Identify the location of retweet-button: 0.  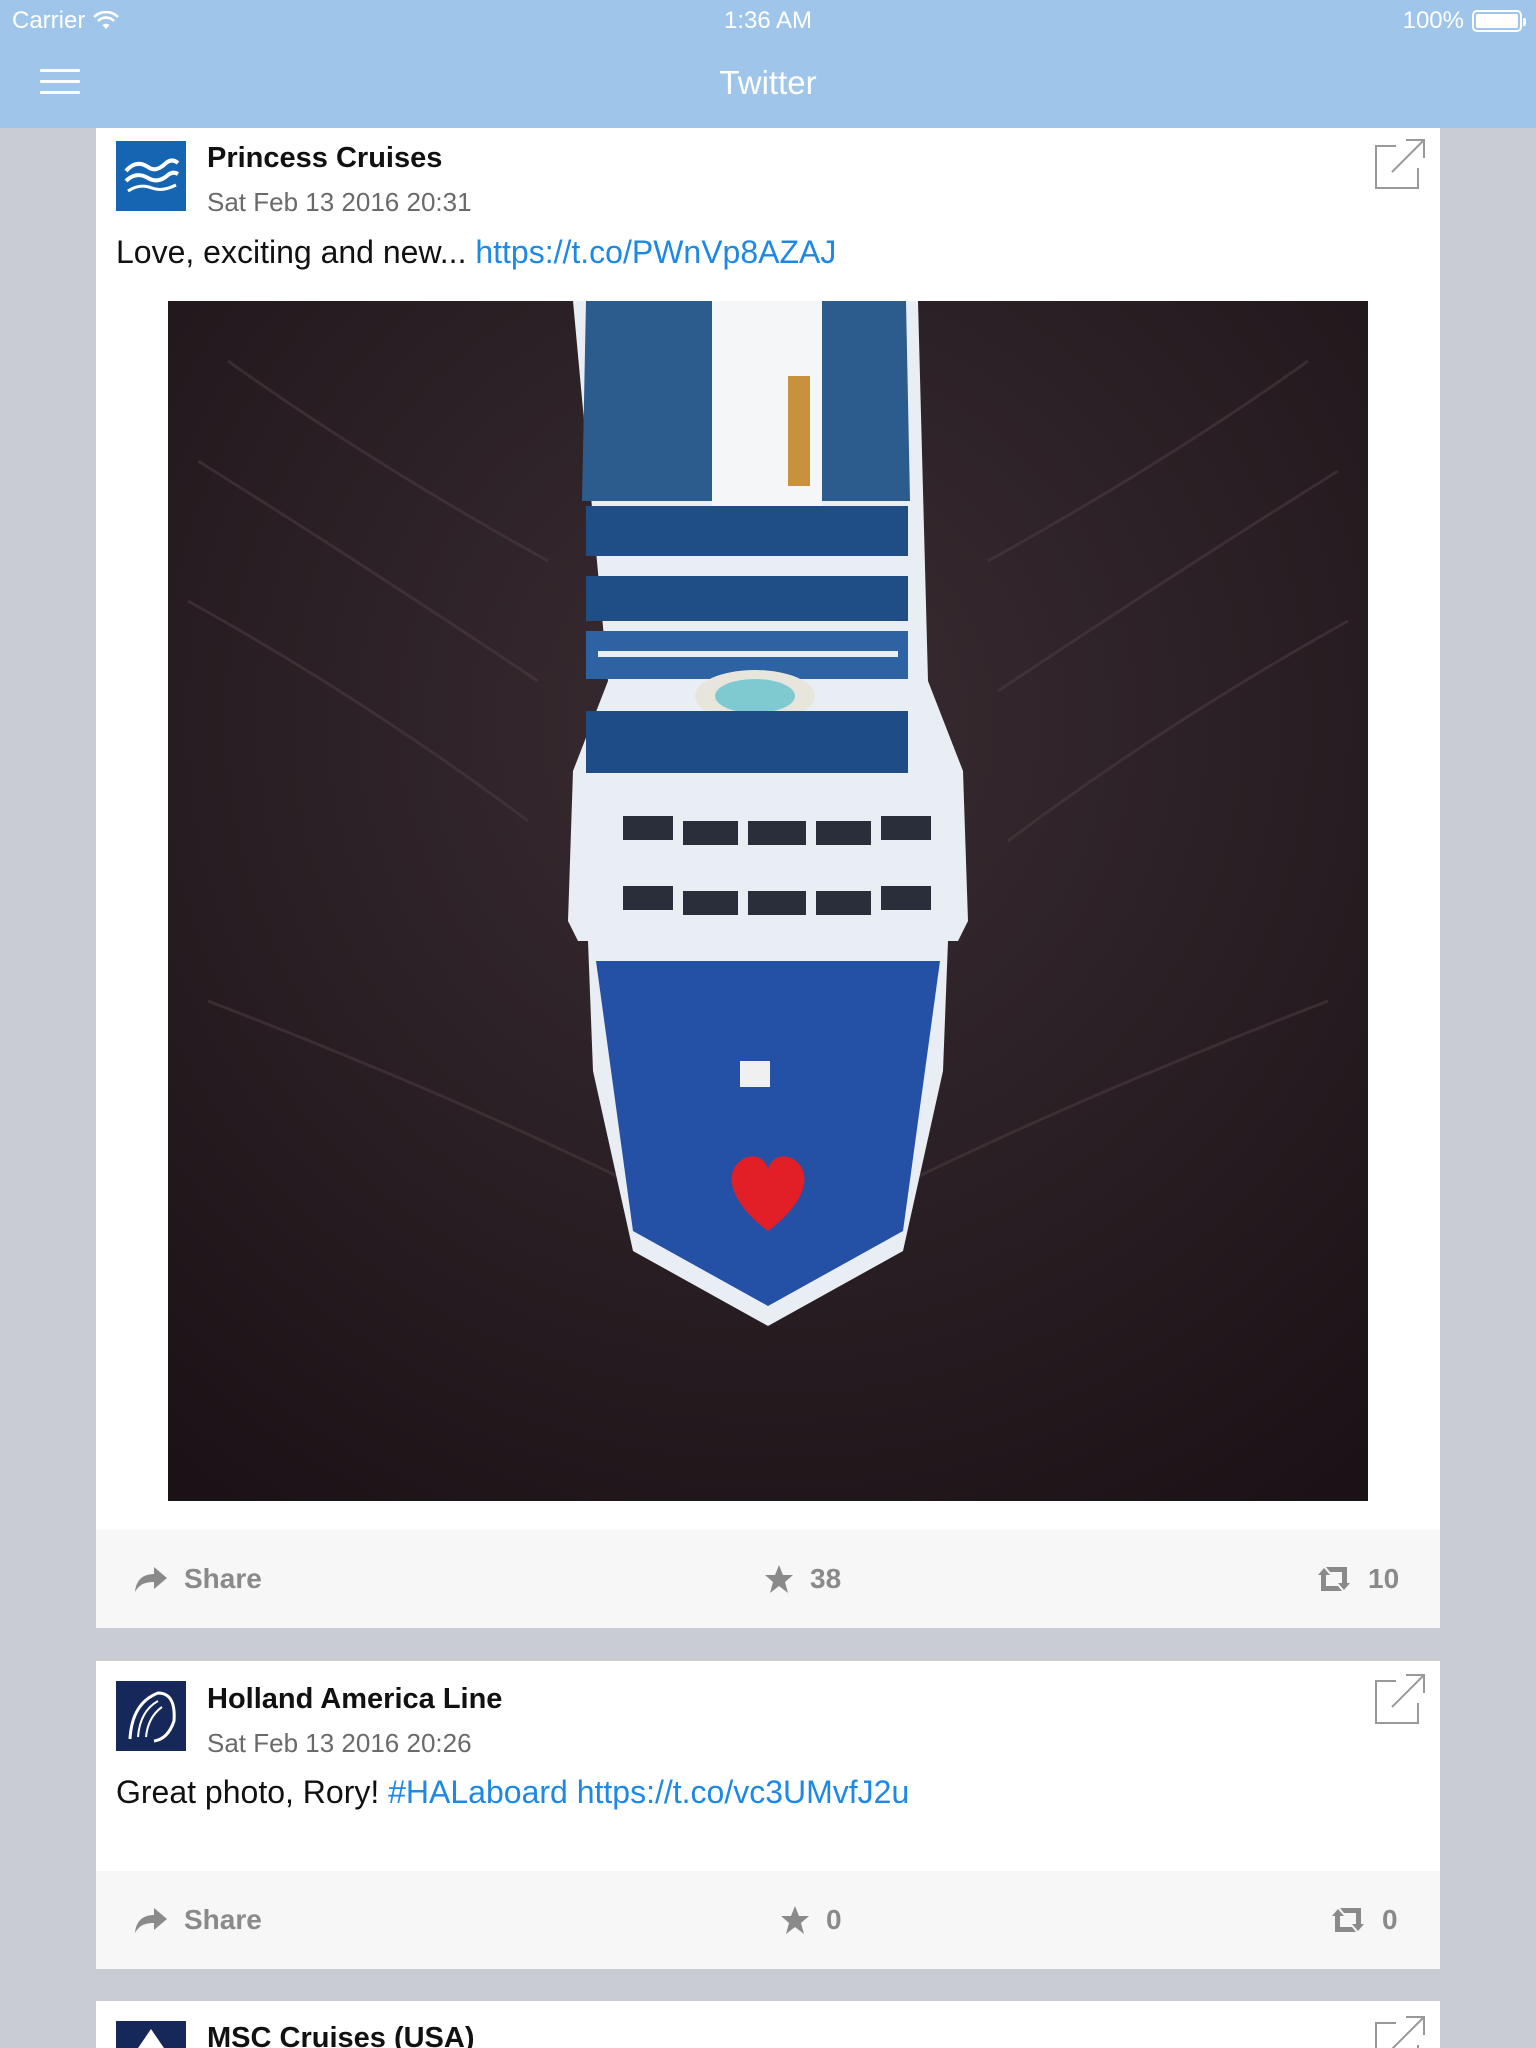
(1364, 1920).